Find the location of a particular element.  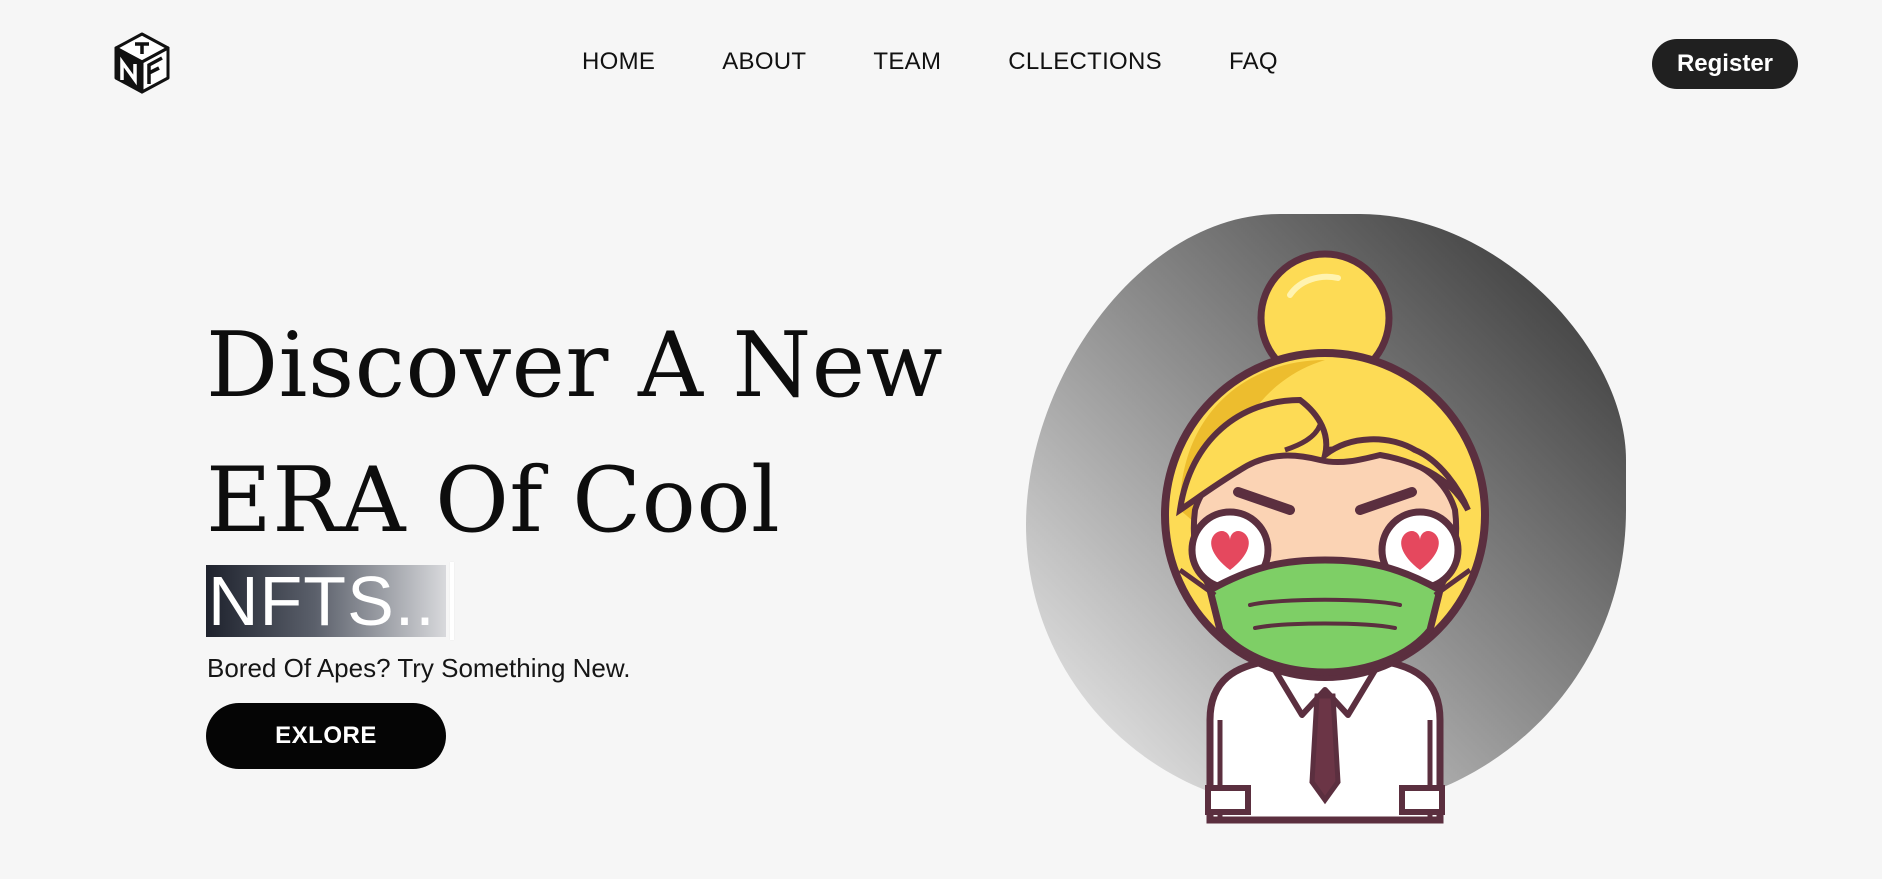

explore-button: EXLORE is located at coordinates (326, 736).